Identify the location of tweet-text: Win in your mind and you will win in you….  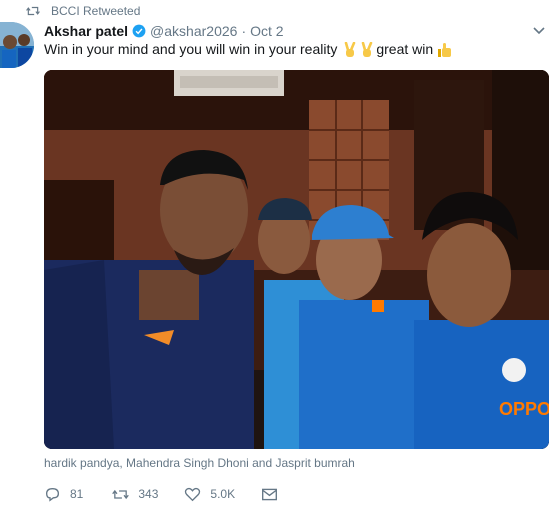
(248, 49).